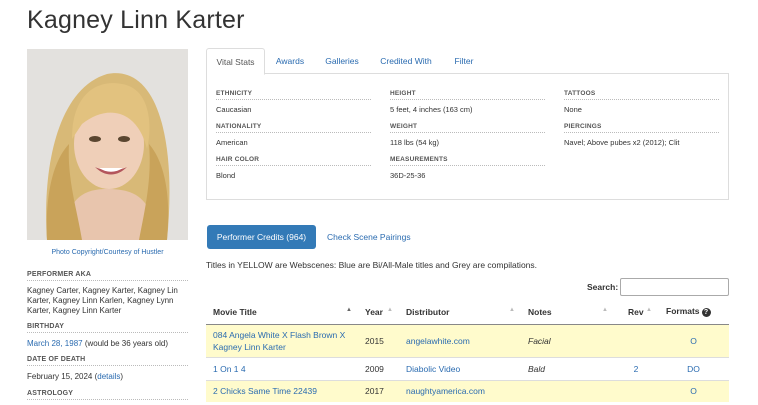 The width and height of the screenshot is (758, 405). What do you see at coordinates (126, 343) in the screenshot?
I see `birthday-note: (would be 36 years old)` at bounding box center [126, 343].